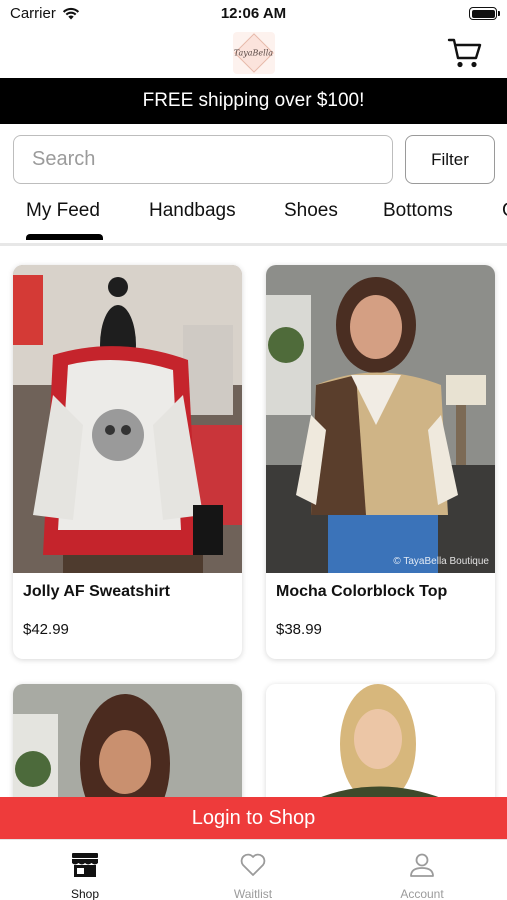 The image size is (507, 900). I want to click on tab-bottoms: Bottoms, so click(418, 211).